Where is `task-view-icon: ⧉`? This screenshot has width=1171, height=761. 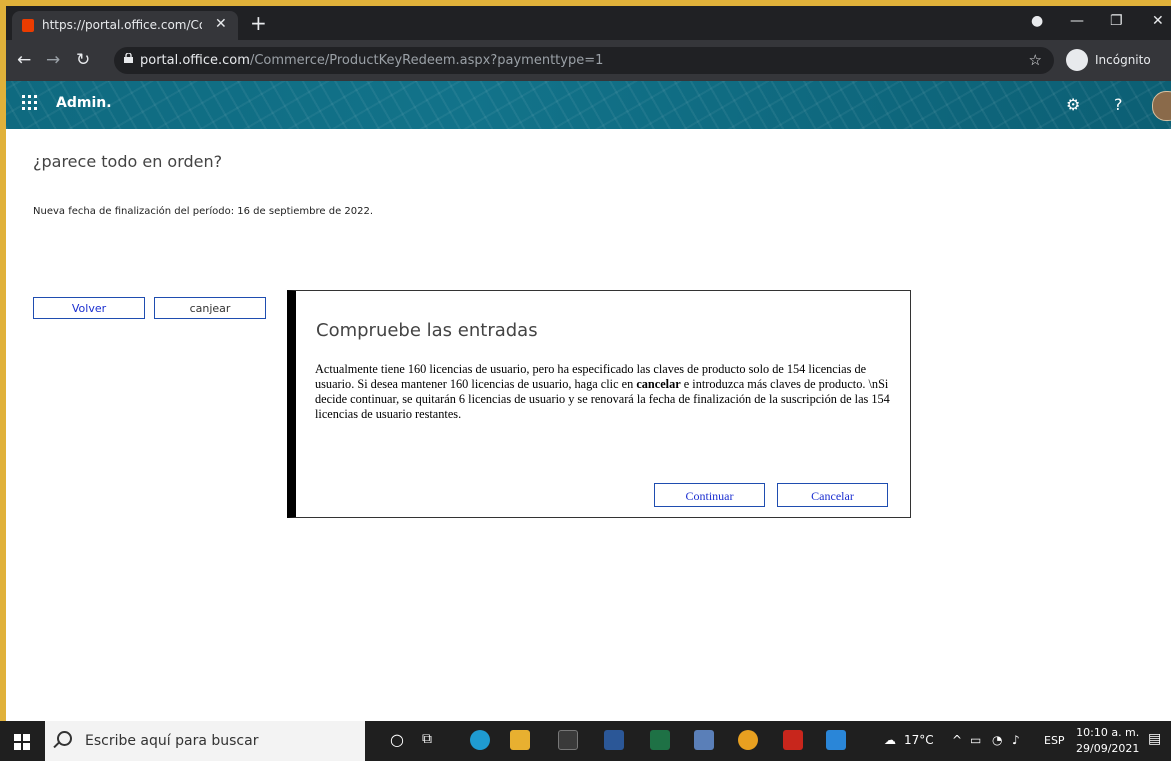
task-view-icon: ⧉ is located at coordinates (427, 739).